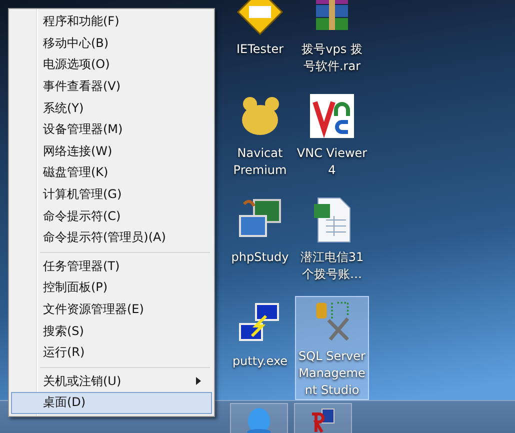  What do you see at coordinates (260, 361) in the screenshot?
I see `icon-label: putty.exe` at bounding box center [260, 361].